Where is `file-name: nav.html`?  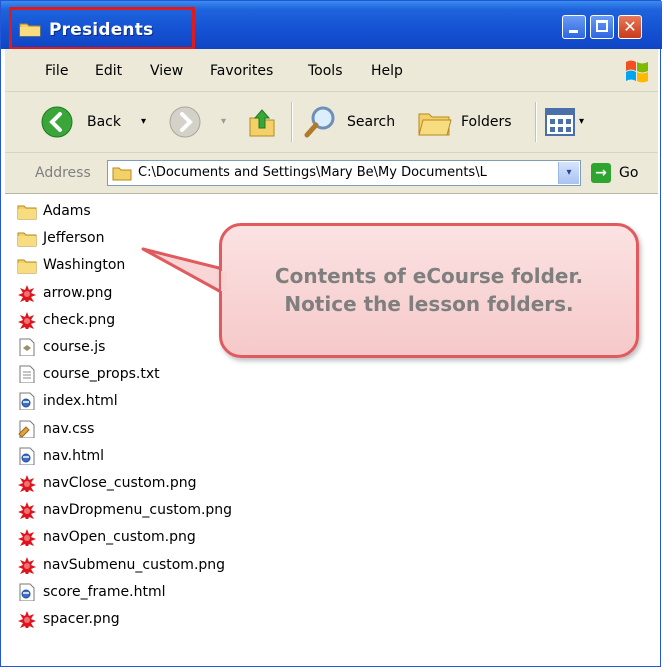
file-name: nav.html is located at coordinates (73, 455).